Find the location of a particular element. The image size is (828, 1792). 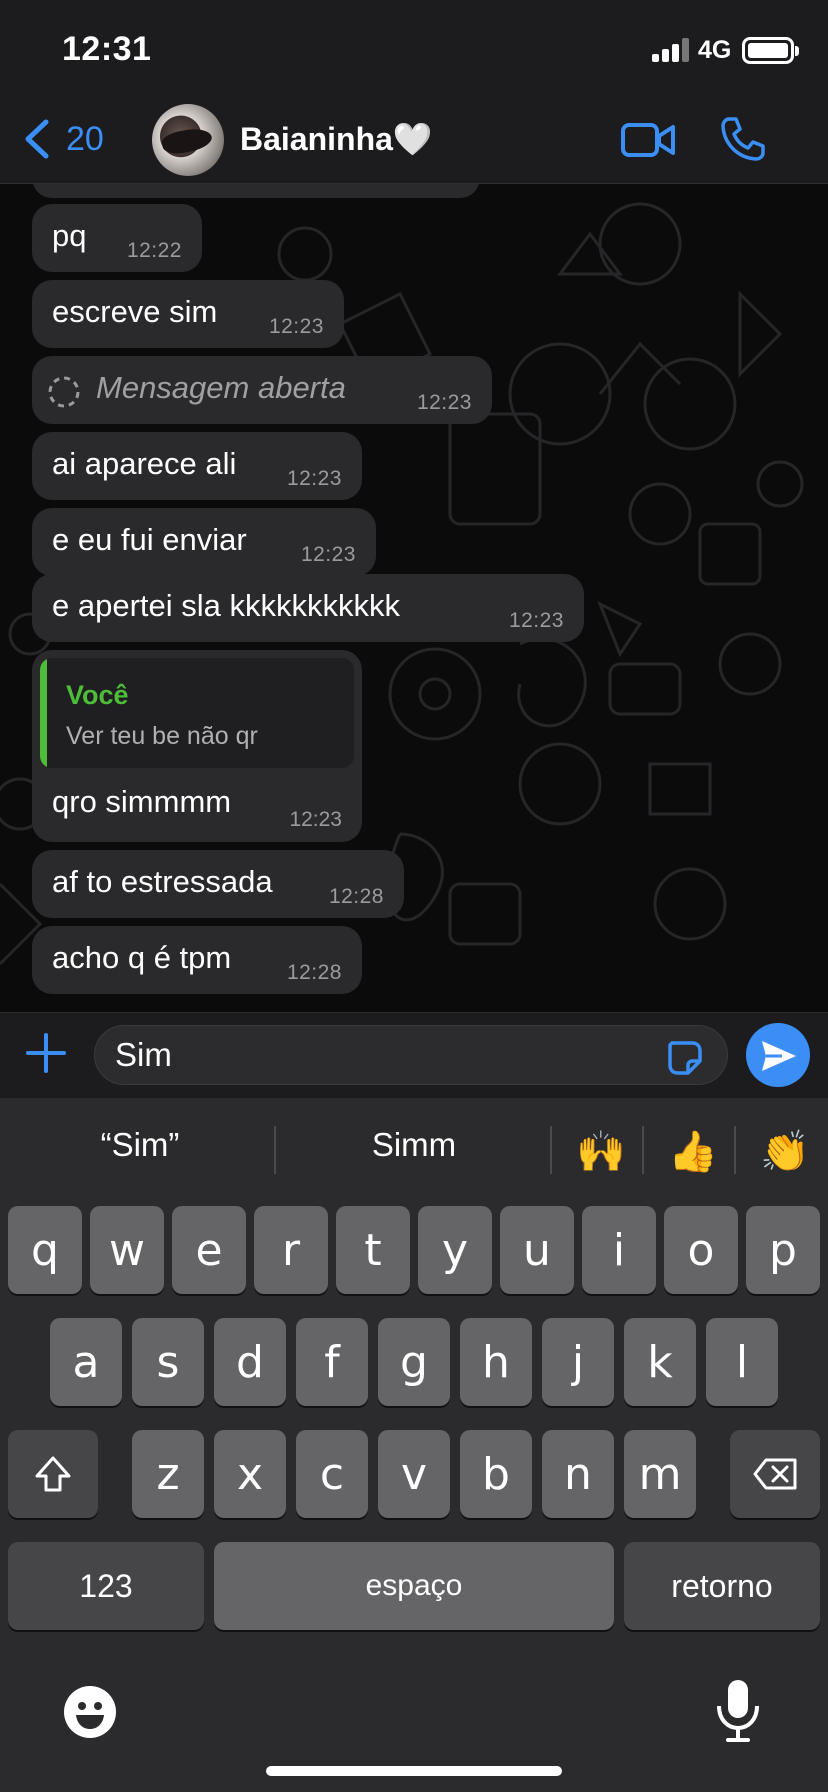

message-bubble: acho q é tpm 12:28 is located at coordinates (197, 960).